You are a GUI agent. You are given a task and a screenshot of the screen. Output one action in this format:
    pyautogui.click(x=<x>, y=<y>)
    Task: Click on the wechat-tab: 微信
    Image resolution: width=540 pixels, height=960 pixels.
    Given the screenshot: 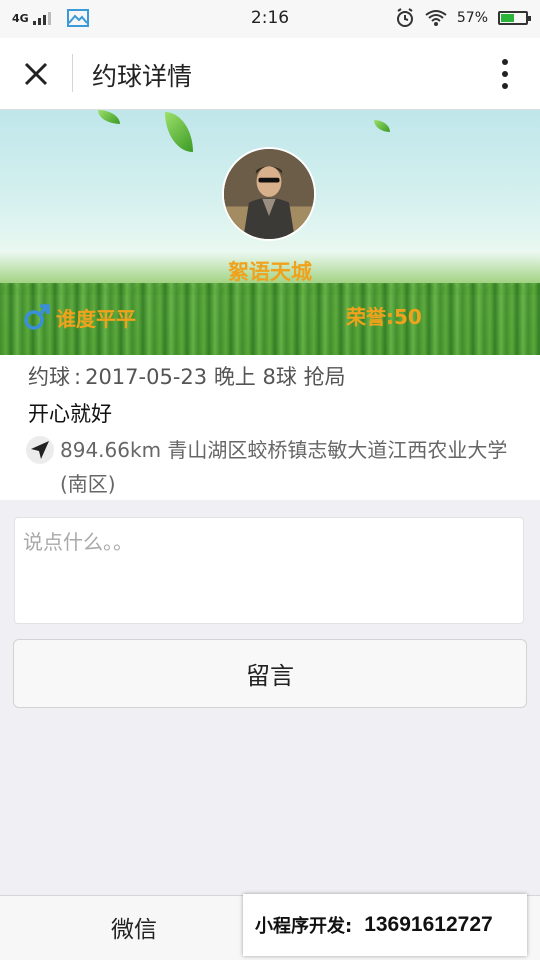 What is the action you would take?
    pyautogui.click(x=134, y=928)
    